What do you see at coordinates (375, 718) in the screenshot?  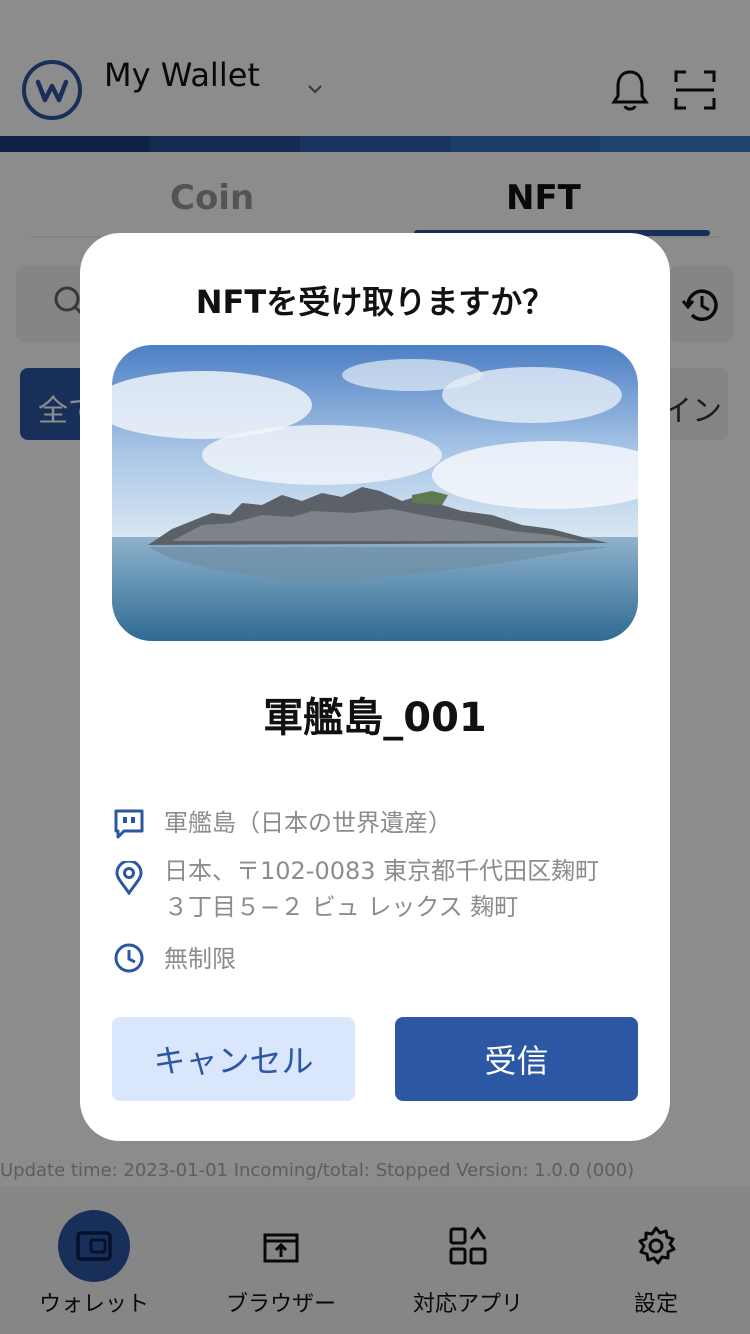 I see `nft-name: 軍艦島_001` at bounding box center [375, 718].